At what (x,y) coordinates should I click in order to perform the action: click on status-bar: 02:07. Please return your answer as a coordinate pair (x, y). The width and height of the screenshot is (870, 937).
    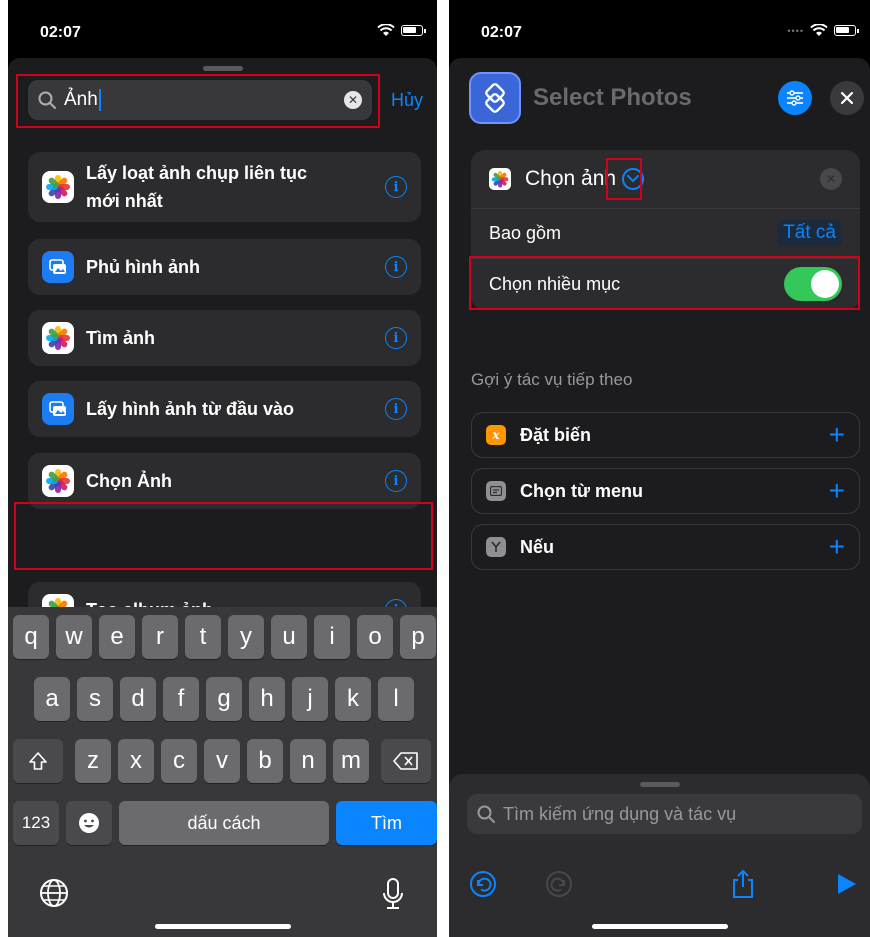
    Looking at the image, I should click on (222, 30).